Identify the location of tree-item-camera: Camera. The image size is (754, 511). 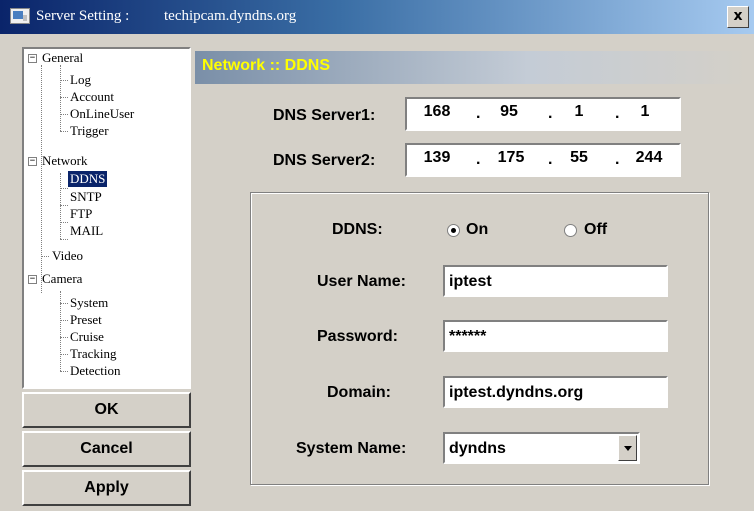
(62, 279).